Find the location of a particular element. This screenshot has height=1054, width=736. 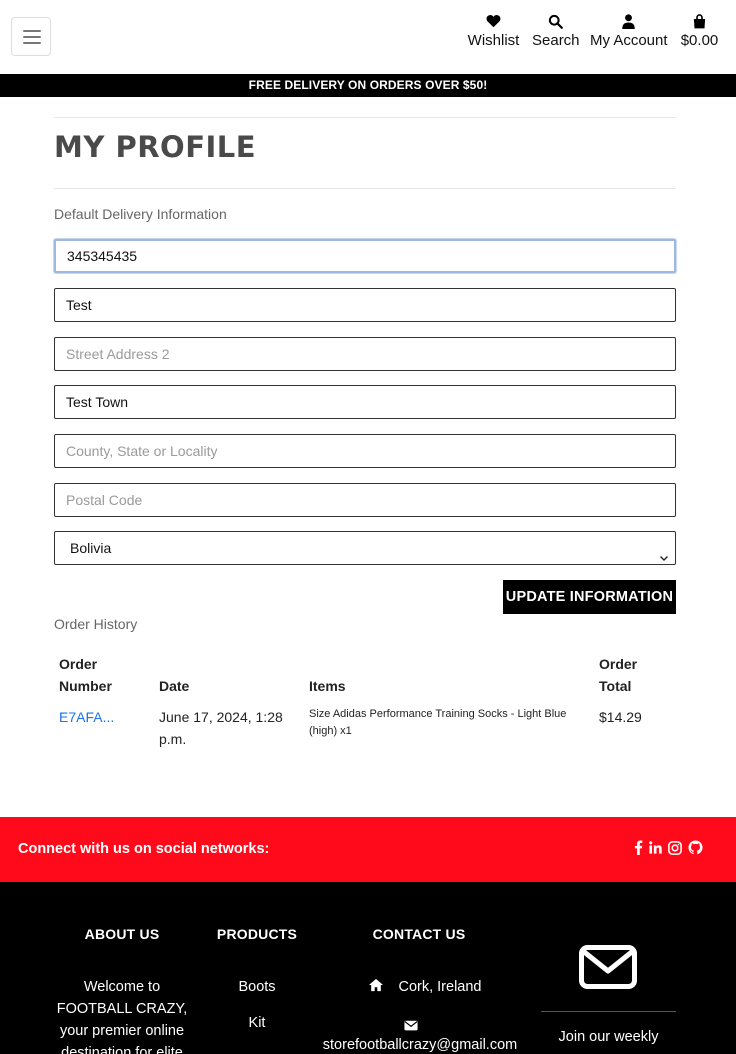

chevron-down-icon is located at coordinates (664, 558).